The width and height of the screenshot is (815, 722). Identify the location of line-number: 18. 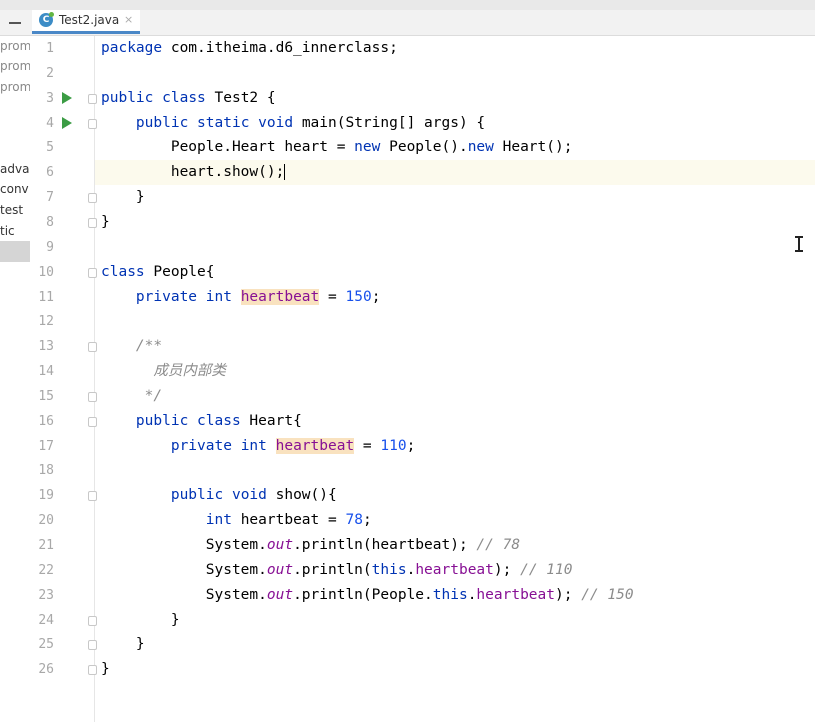
(46, 471).